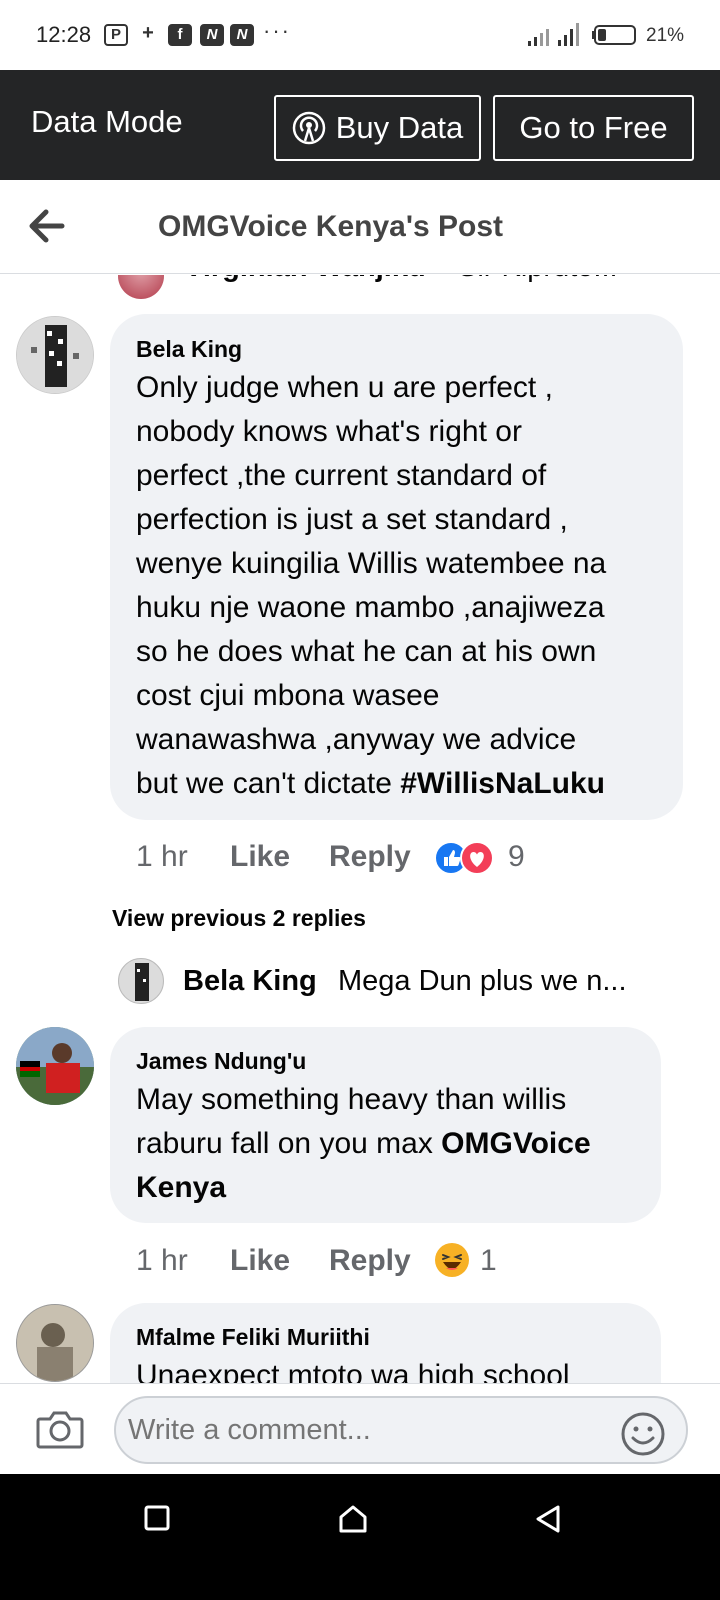 This screenshot has width=720, height=1600. What do you see at coordinates (189, 349) in the screenshot?
I see `comment-author: Bela King` at bounding box center [189, 349].